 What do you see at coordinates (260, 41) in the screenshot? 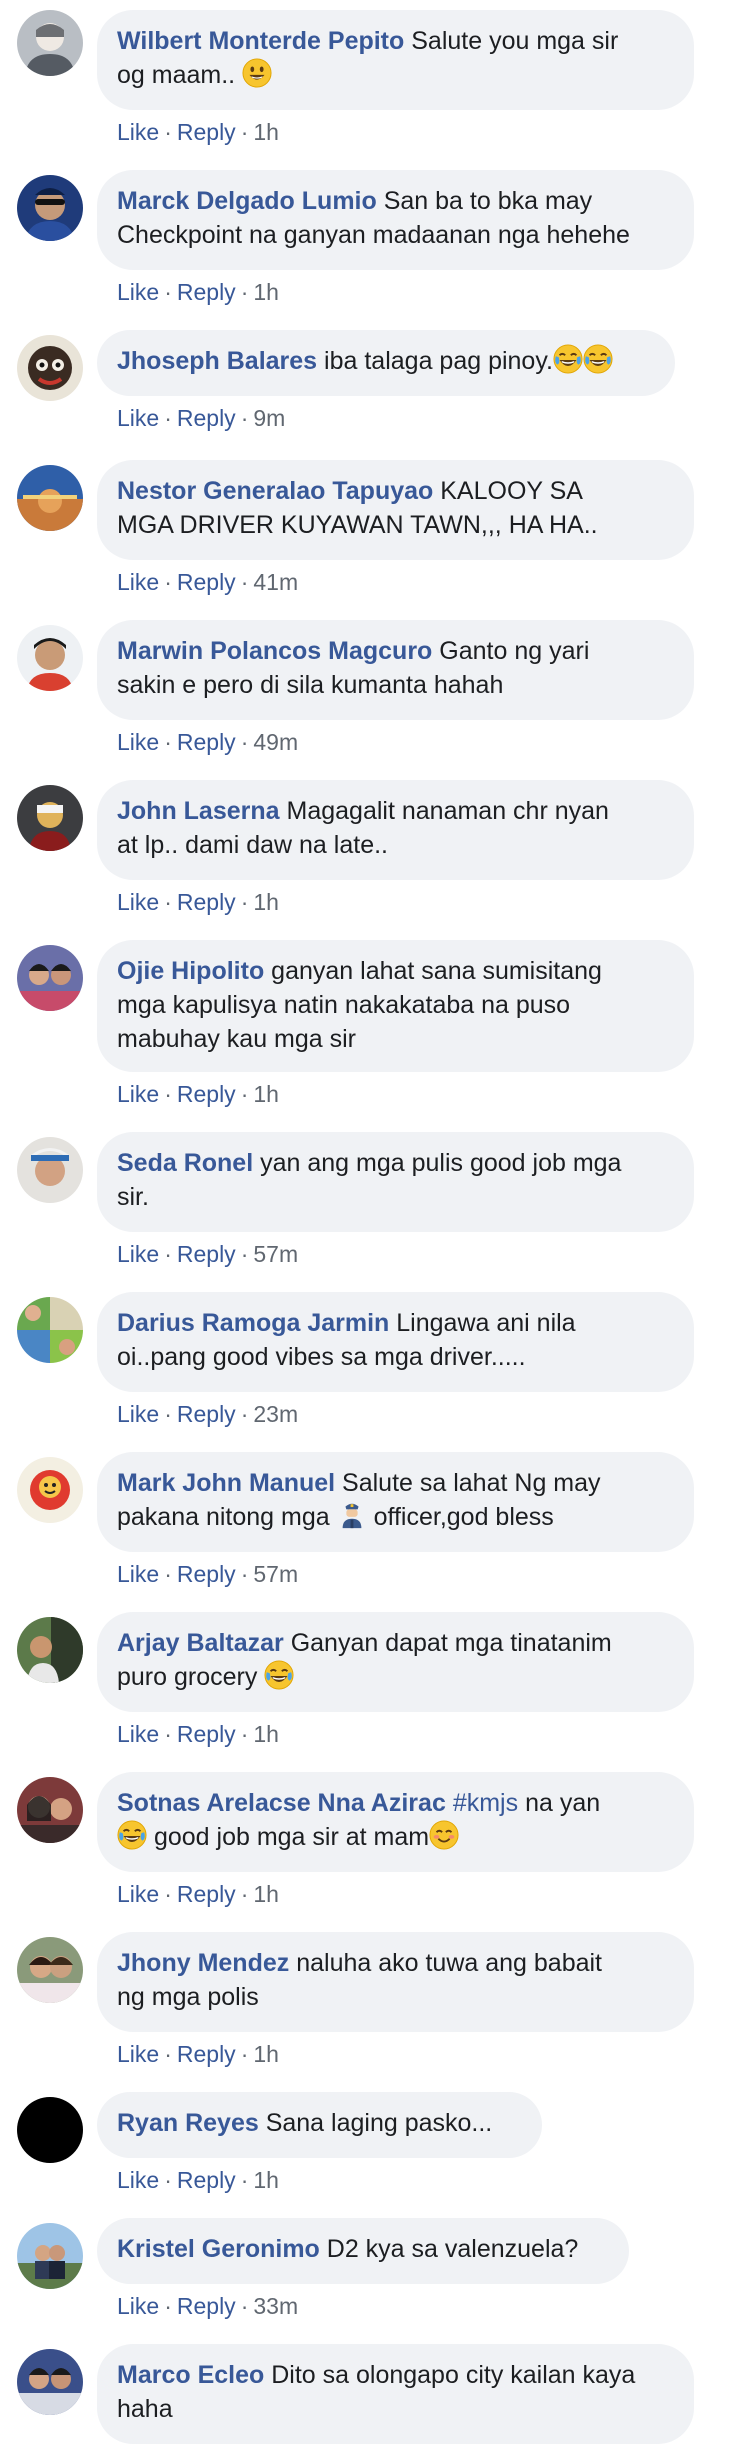
I see `comment-author: Wilbert Monterde Pepito` at bounding box center [260, 41].